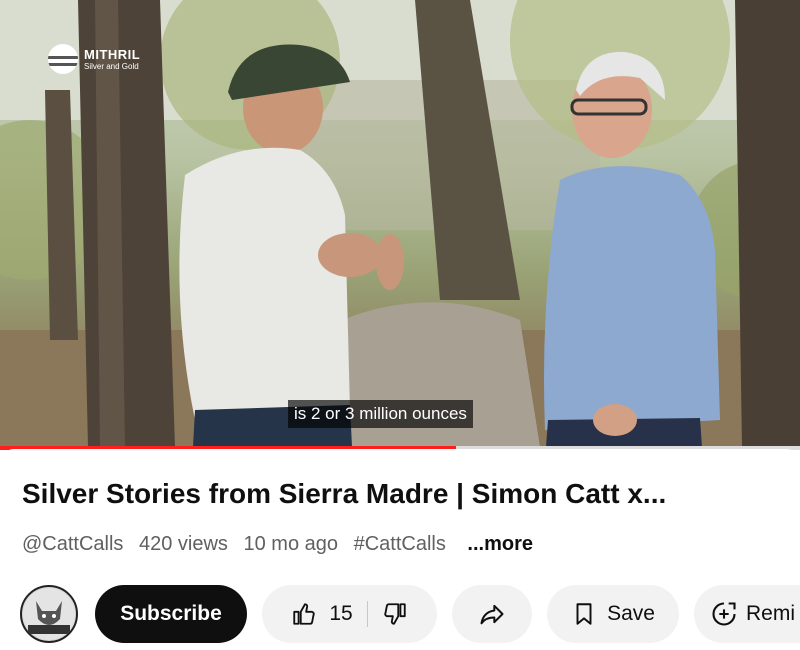  I want to click on like-count: 15, so click(341, 613).